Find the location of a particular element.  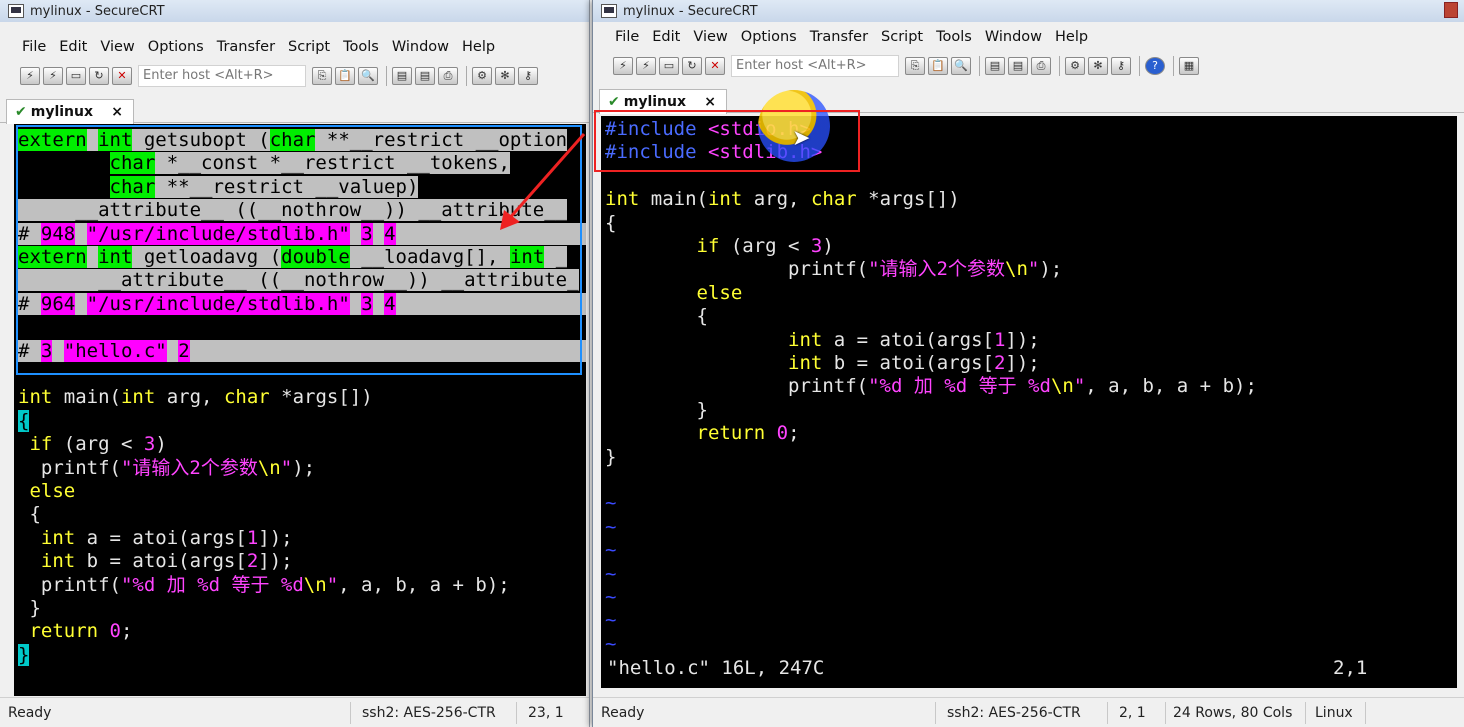

code-token: a = atoi(args[ is located at coordinates (161, 537).